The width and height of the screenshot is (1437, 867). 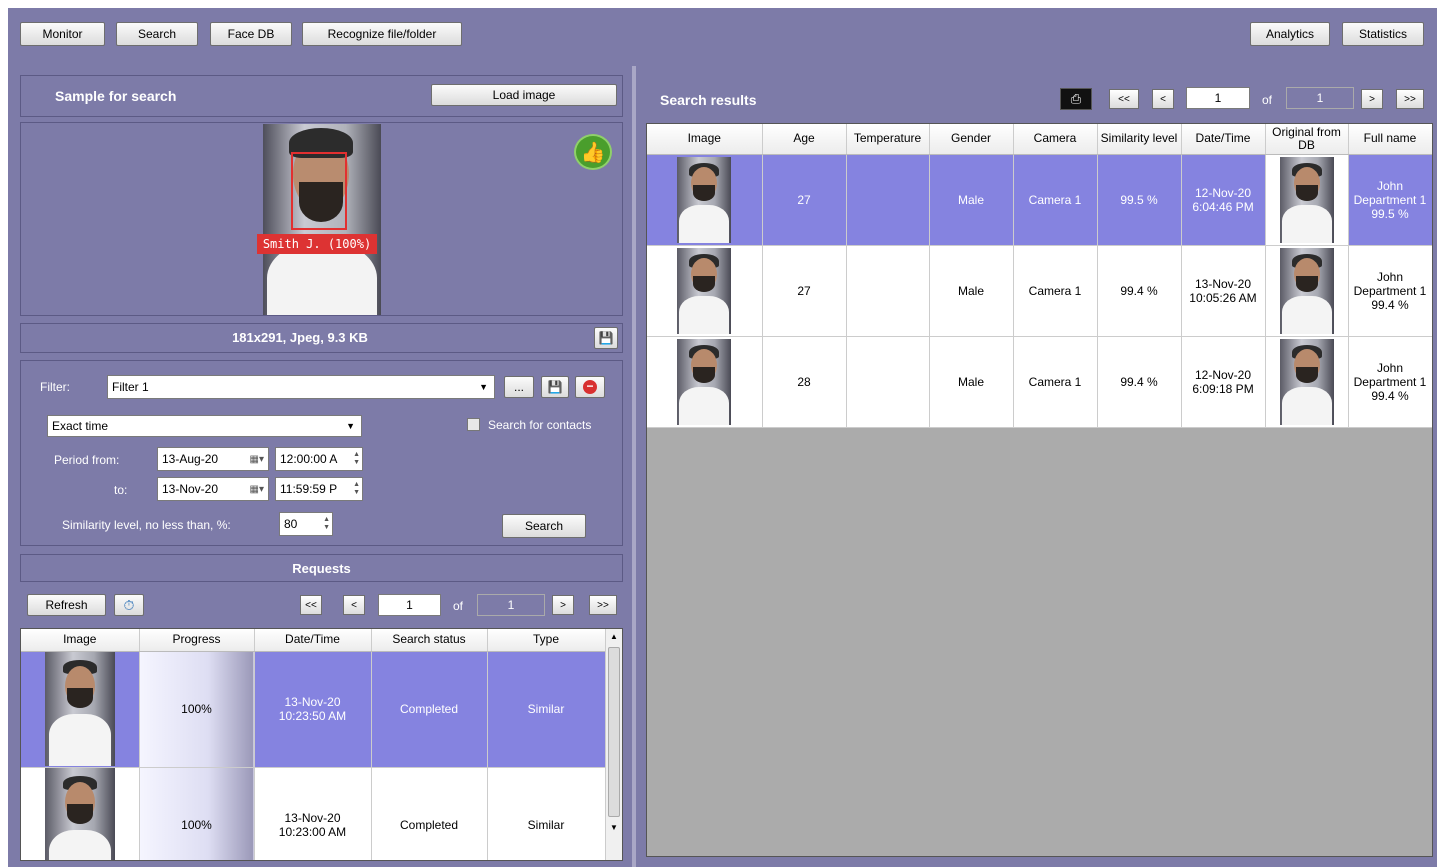 What do you see at coordinates (1218, 98) in the screenshot?
I see `results-page-input: 1` at bounding box center [1218, 98].